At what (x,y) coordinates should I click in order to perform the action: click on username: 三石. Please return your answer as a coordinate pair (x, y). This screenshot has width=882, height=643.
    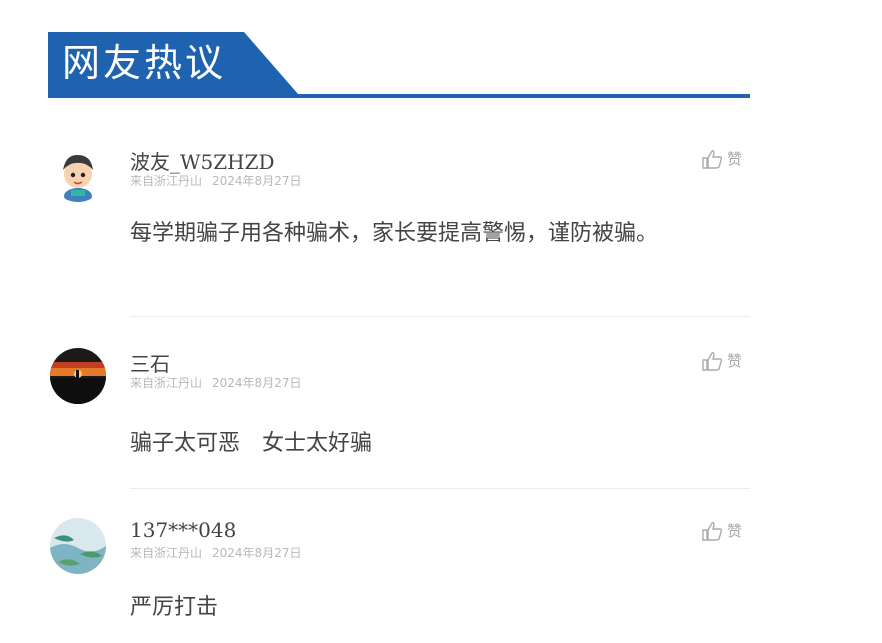
    Looking at the image, I should click on (150, 362).